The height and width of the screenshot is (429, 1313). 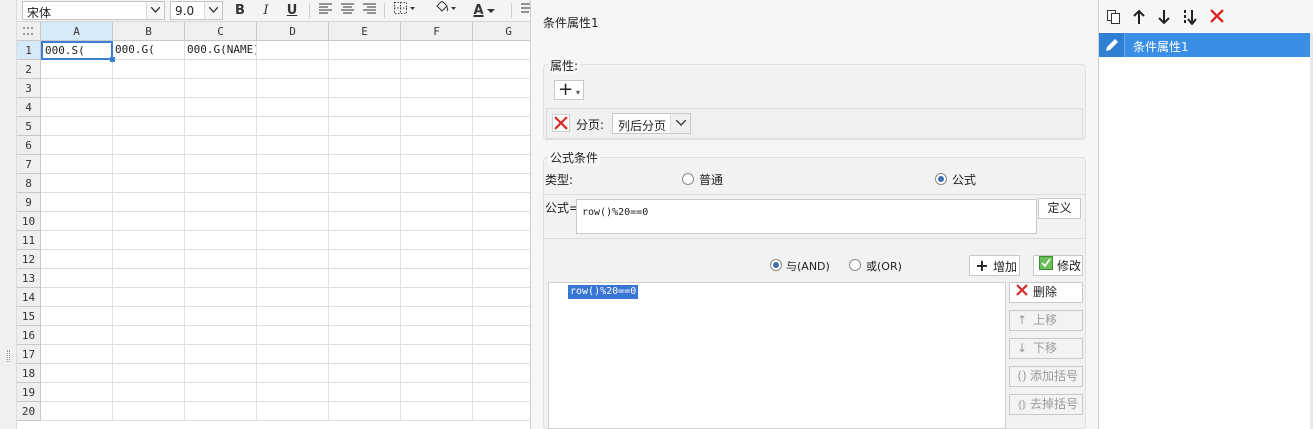 I want to click on cell-c11, so click(x=221, y=240).